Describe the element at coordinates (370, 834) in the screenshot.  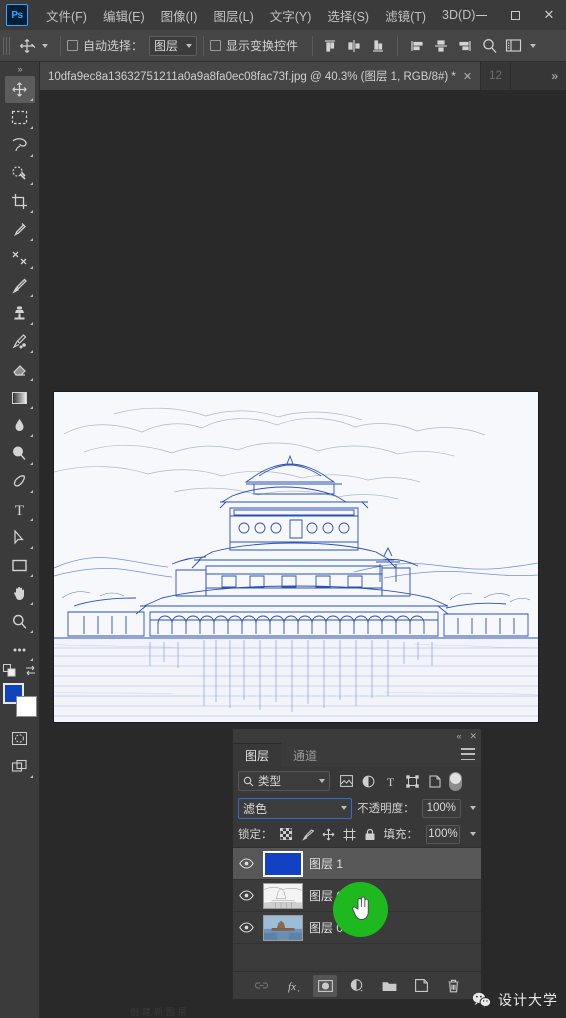
I see `lock-all-icon` at that location.